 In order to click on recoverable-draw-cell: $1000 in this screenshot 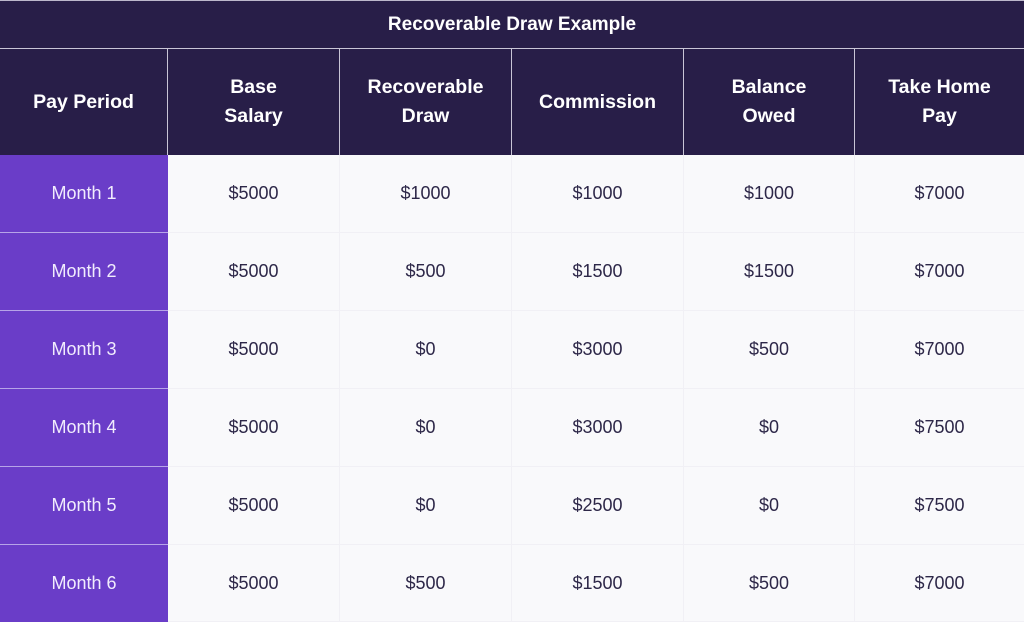, I will do `click(426, 194)`.